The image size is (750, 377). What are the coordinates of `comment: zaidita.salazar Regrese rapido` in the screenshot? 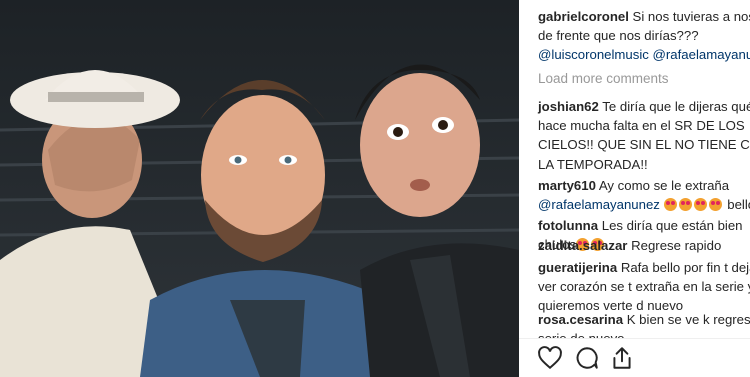 It's located at (644, 245).